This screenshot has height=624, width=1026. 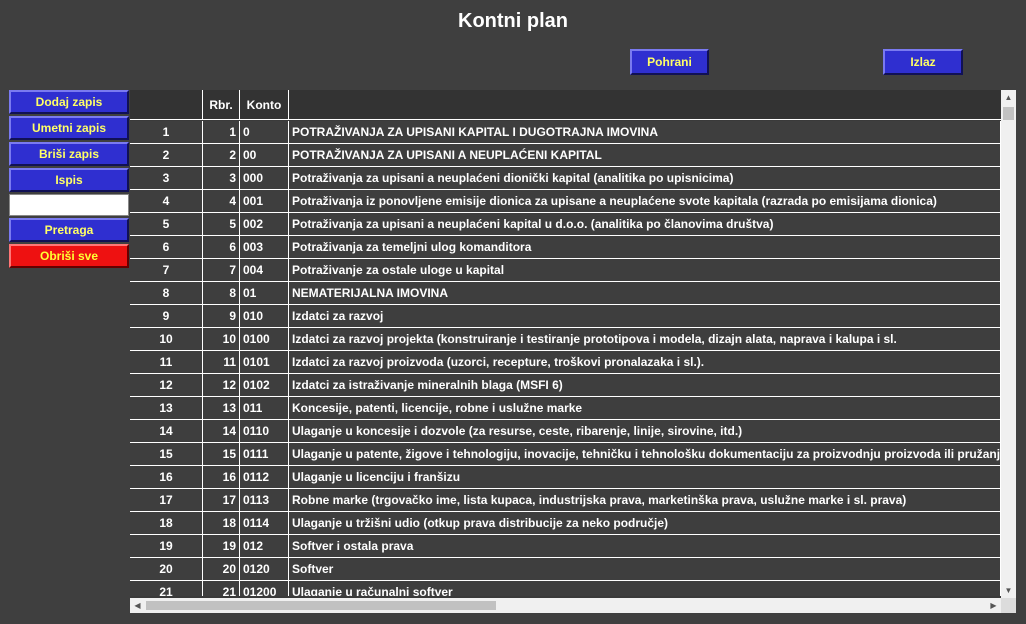 What do you see at coordinates (166, 316) in the screenshot?
I see `row-number-cell: 9` at bounding box center [166, 316].